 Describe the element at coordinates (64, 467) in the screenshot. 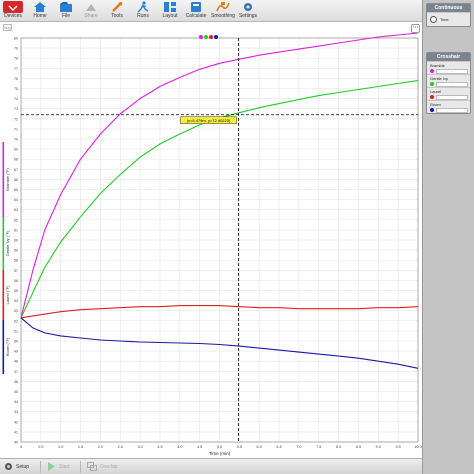

I see `start-label: Start` at that location.